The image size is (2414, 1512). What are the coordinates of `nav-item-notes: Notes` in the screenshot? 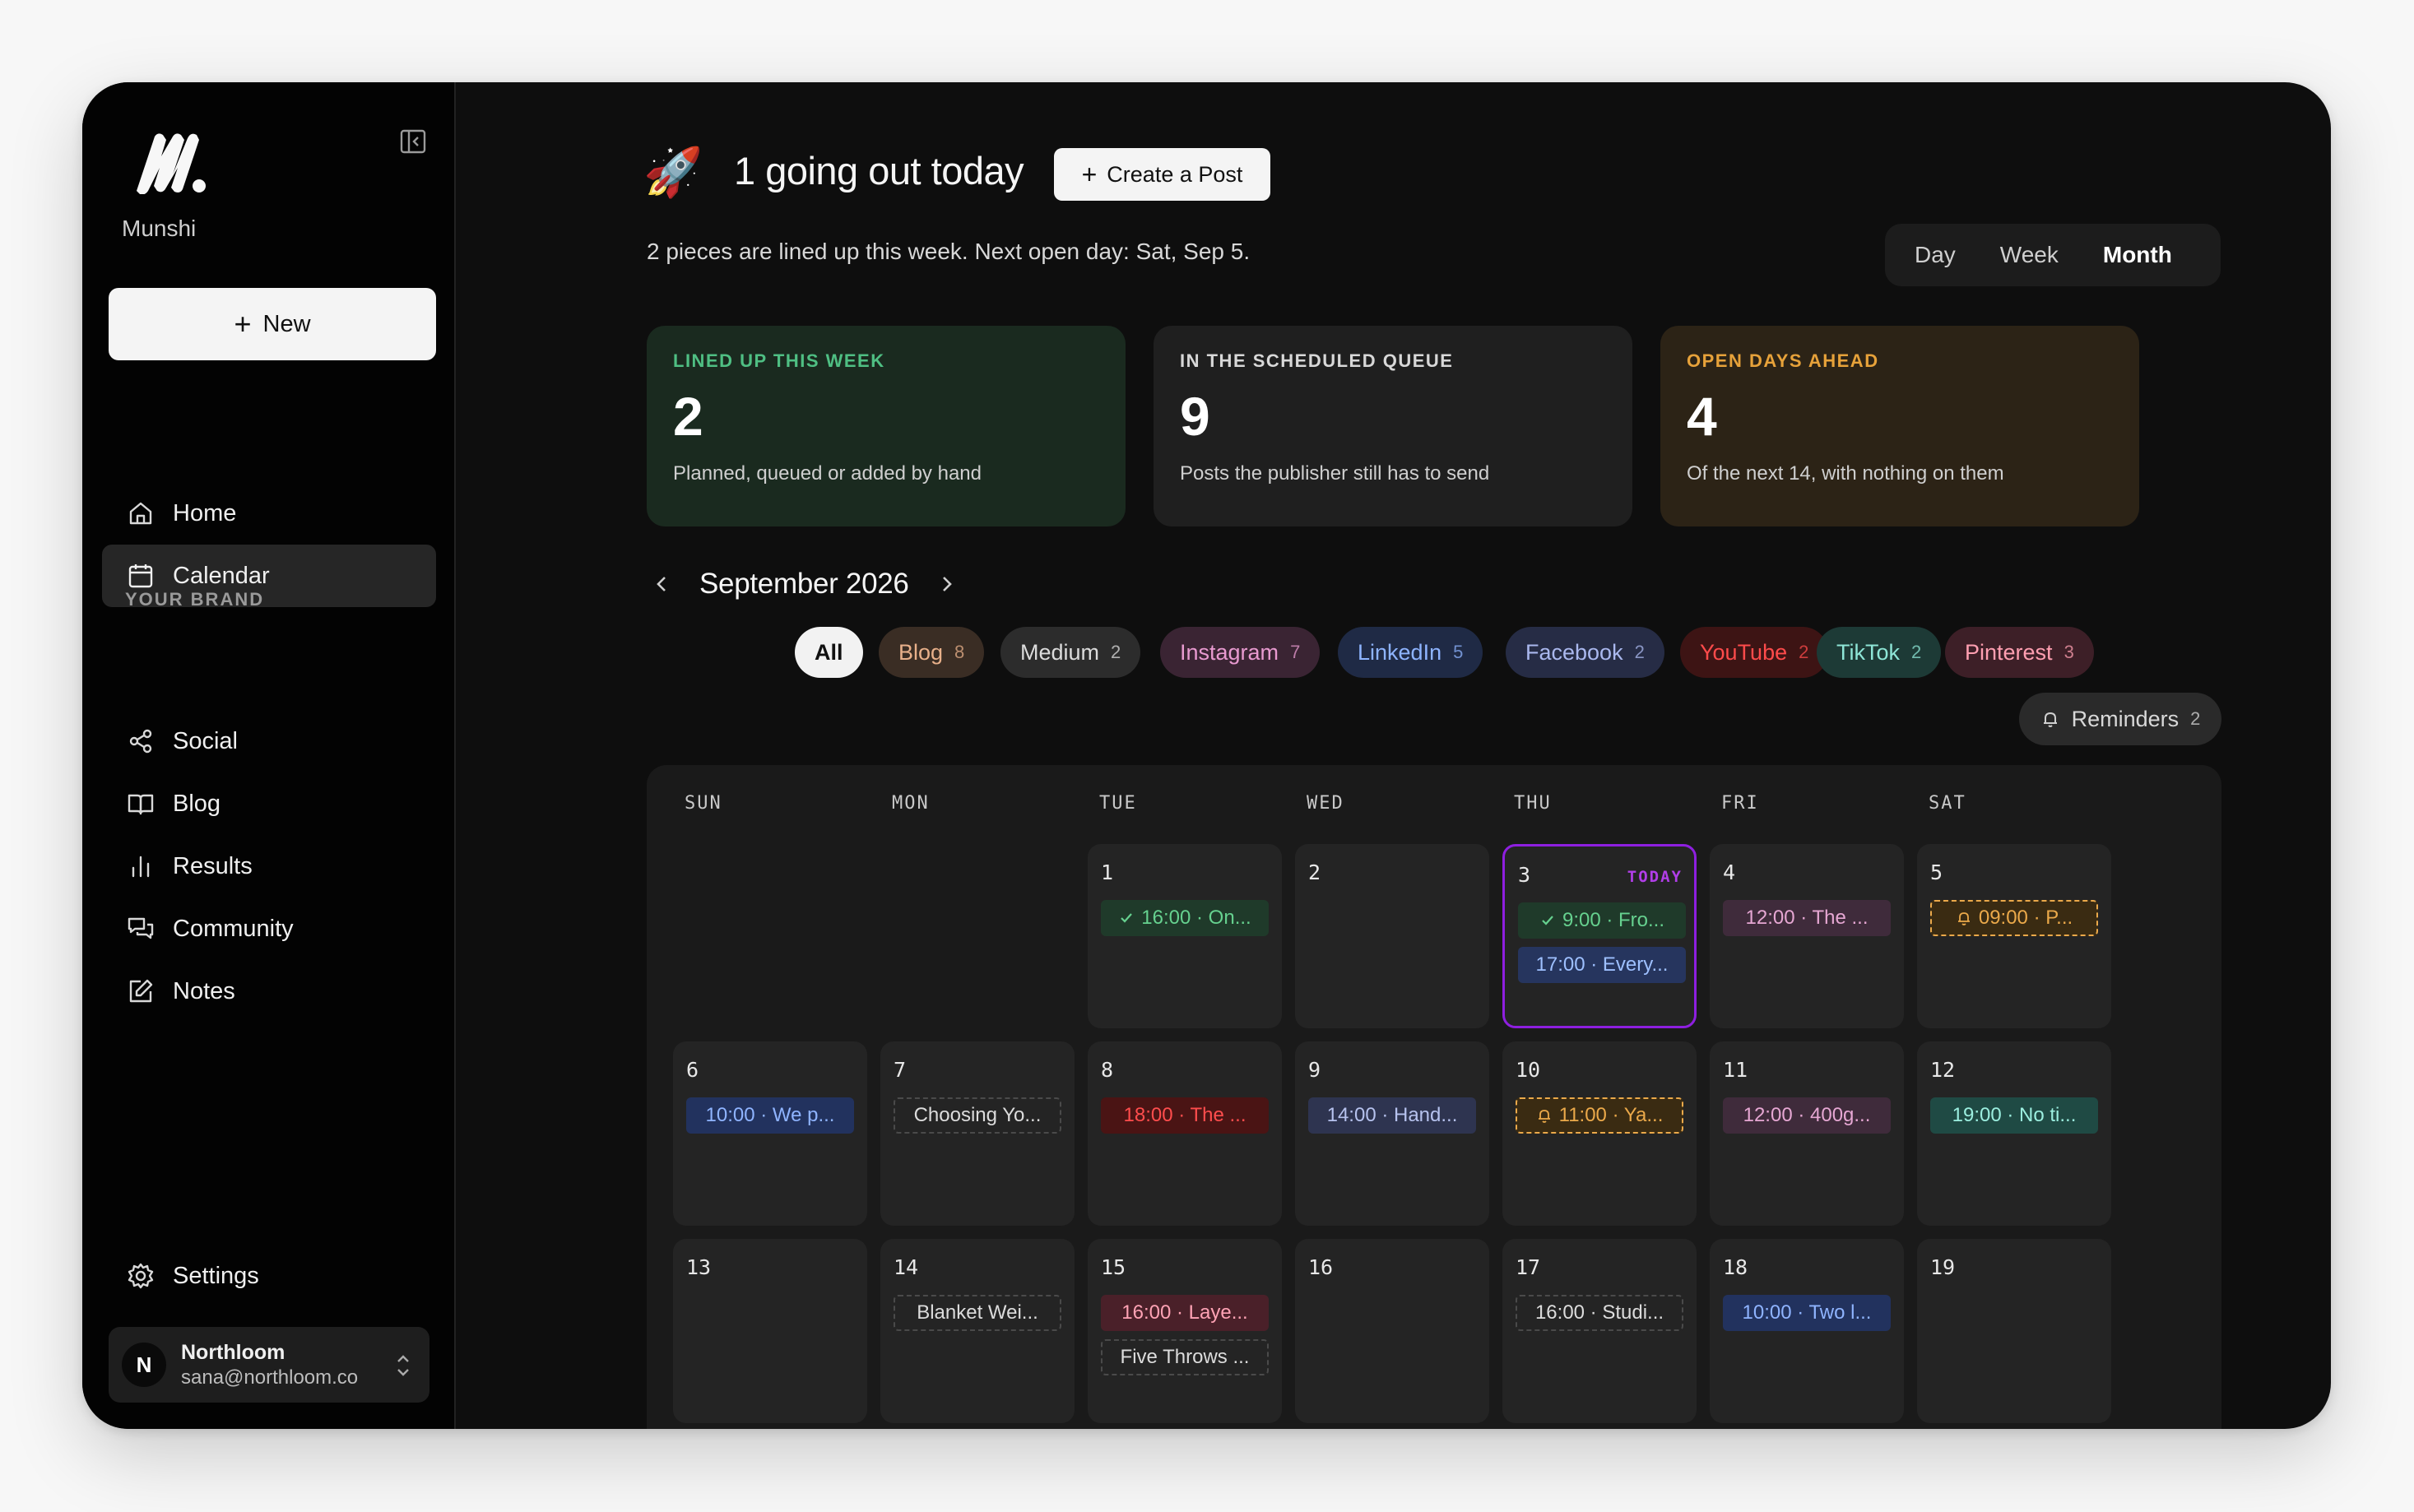 It's located at (269, 991).